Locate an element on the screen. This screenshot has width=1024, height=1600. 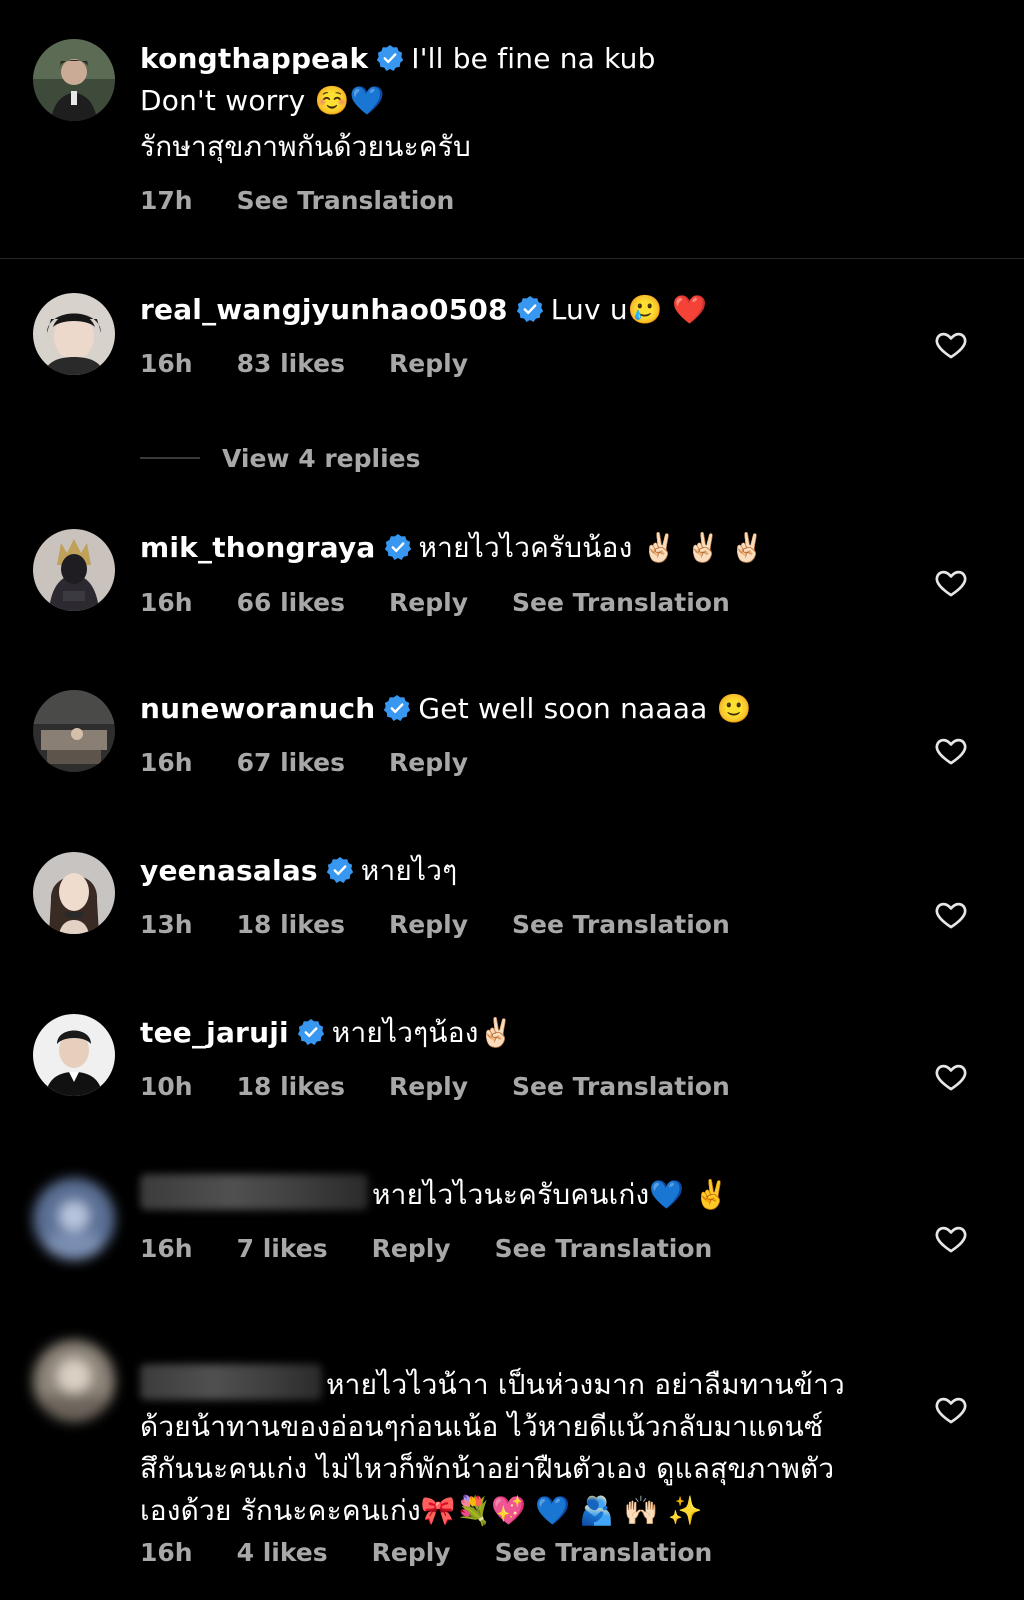
view-replies-button: View 4 replies is located at coordinates (280, 458).